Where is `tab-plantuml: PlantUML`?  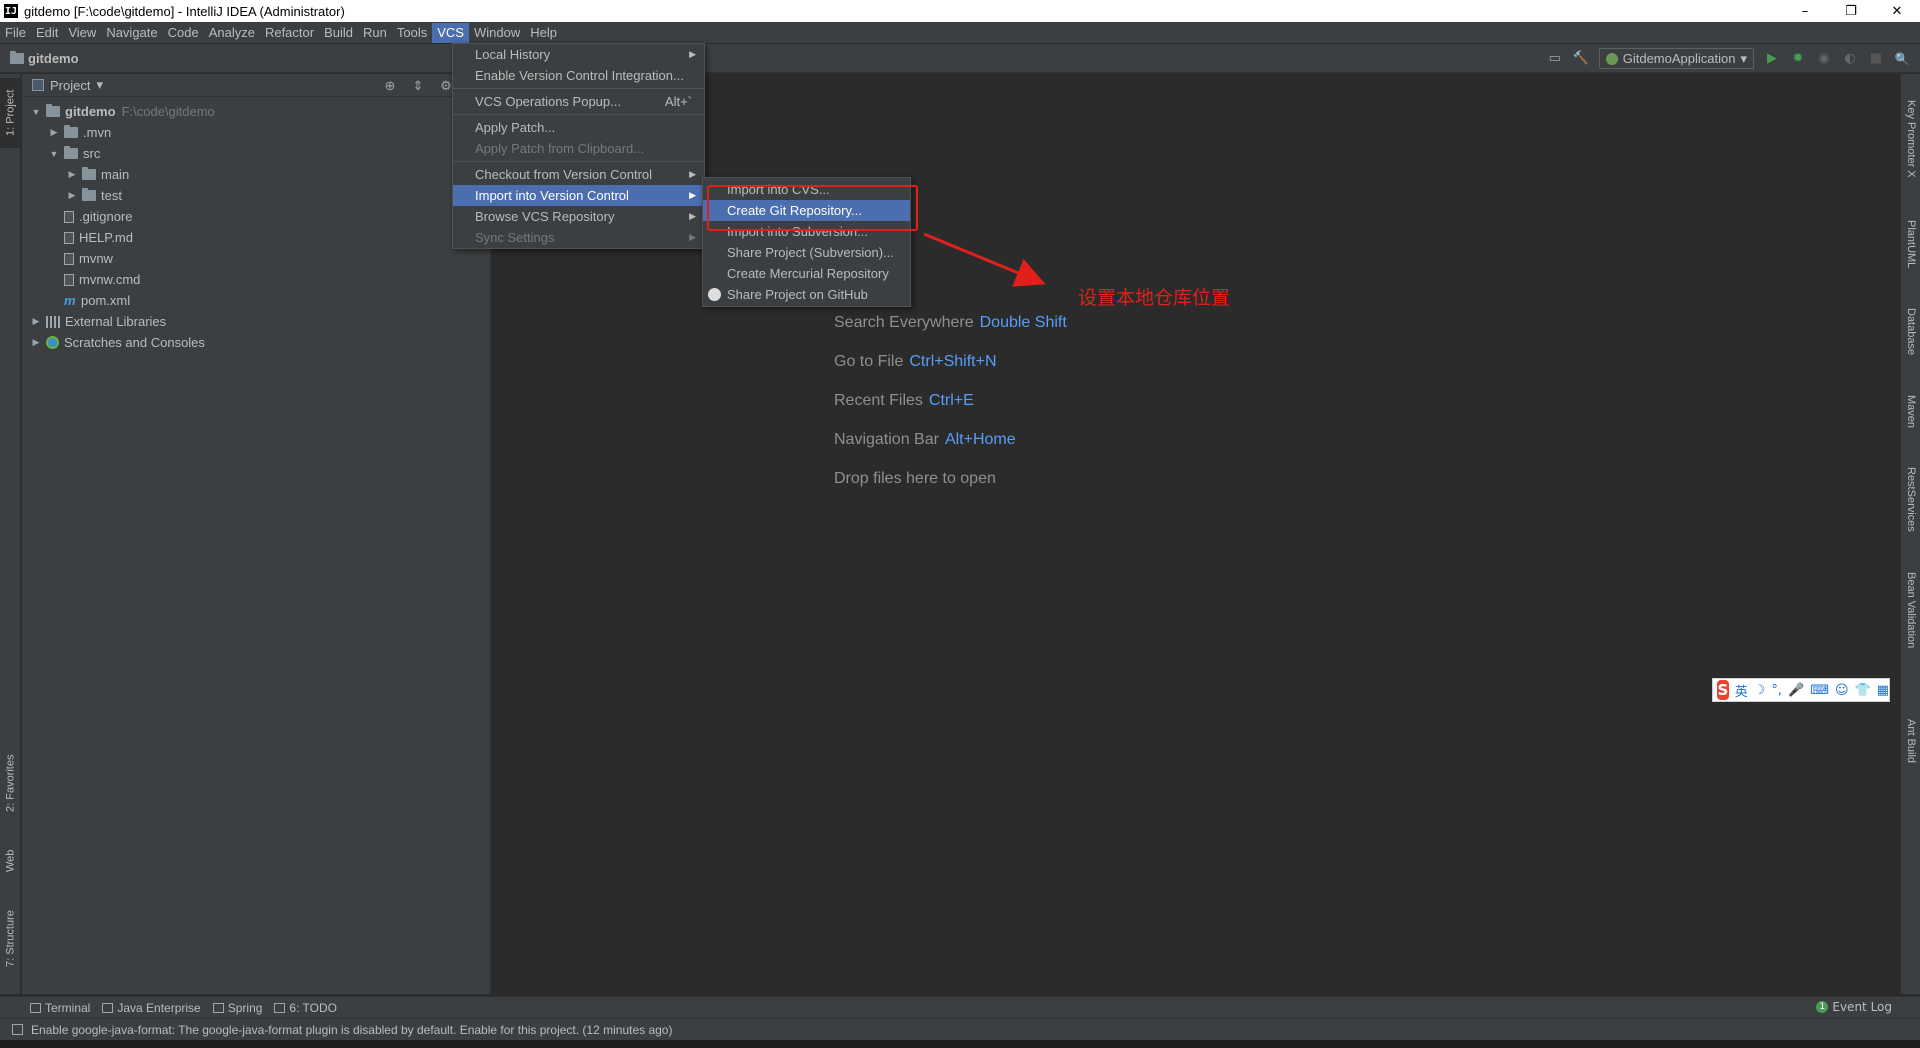 tab-plantuml: PlantUML is located at coordinates (1910, 244).